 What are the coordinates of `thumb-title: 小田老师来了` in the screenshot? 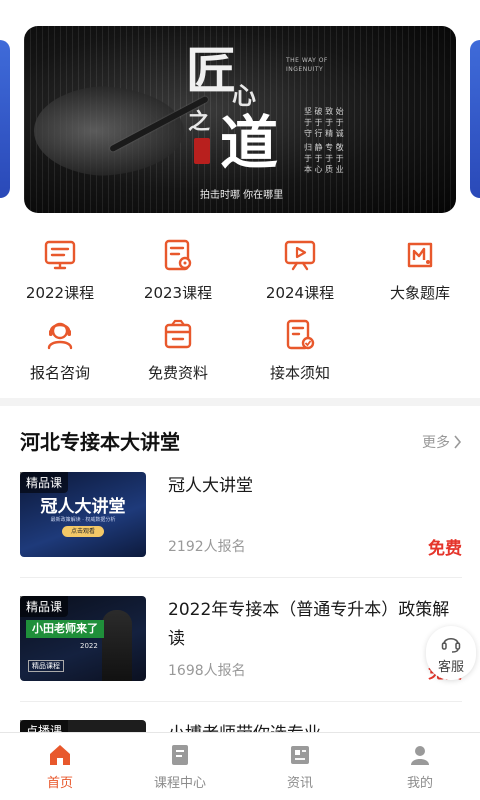 It's located at (65, 629).